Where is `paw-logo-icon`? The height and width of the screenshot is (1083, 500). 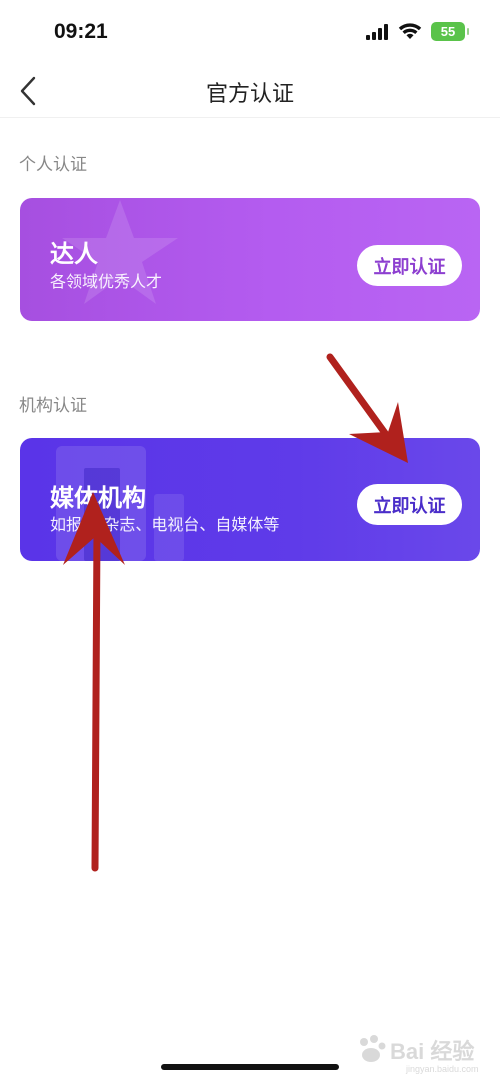
paw-logo-icon is located at coordinates (373, 1048).